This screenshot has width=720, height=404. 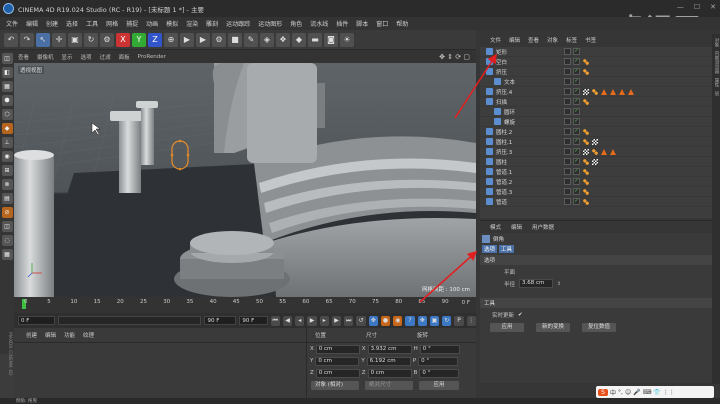 I want to click on ime-item: 中, so click(x=613, y=392).